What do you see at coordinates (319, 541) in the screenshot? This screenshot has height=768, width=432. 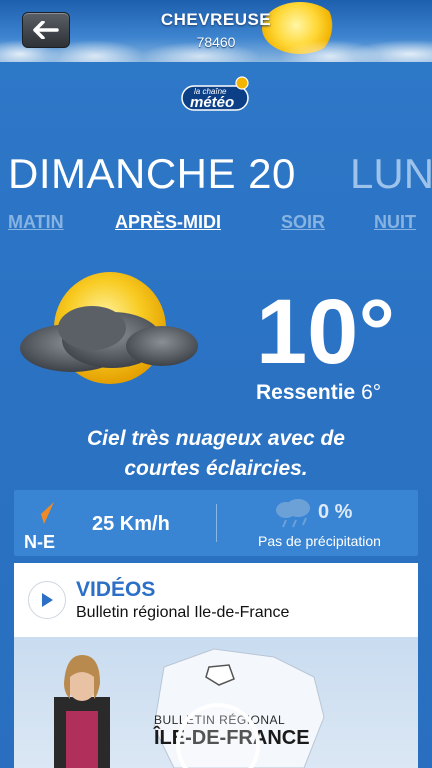 I see `precipitation-label: Pas de précipitation` at bounding box center [319, 541].